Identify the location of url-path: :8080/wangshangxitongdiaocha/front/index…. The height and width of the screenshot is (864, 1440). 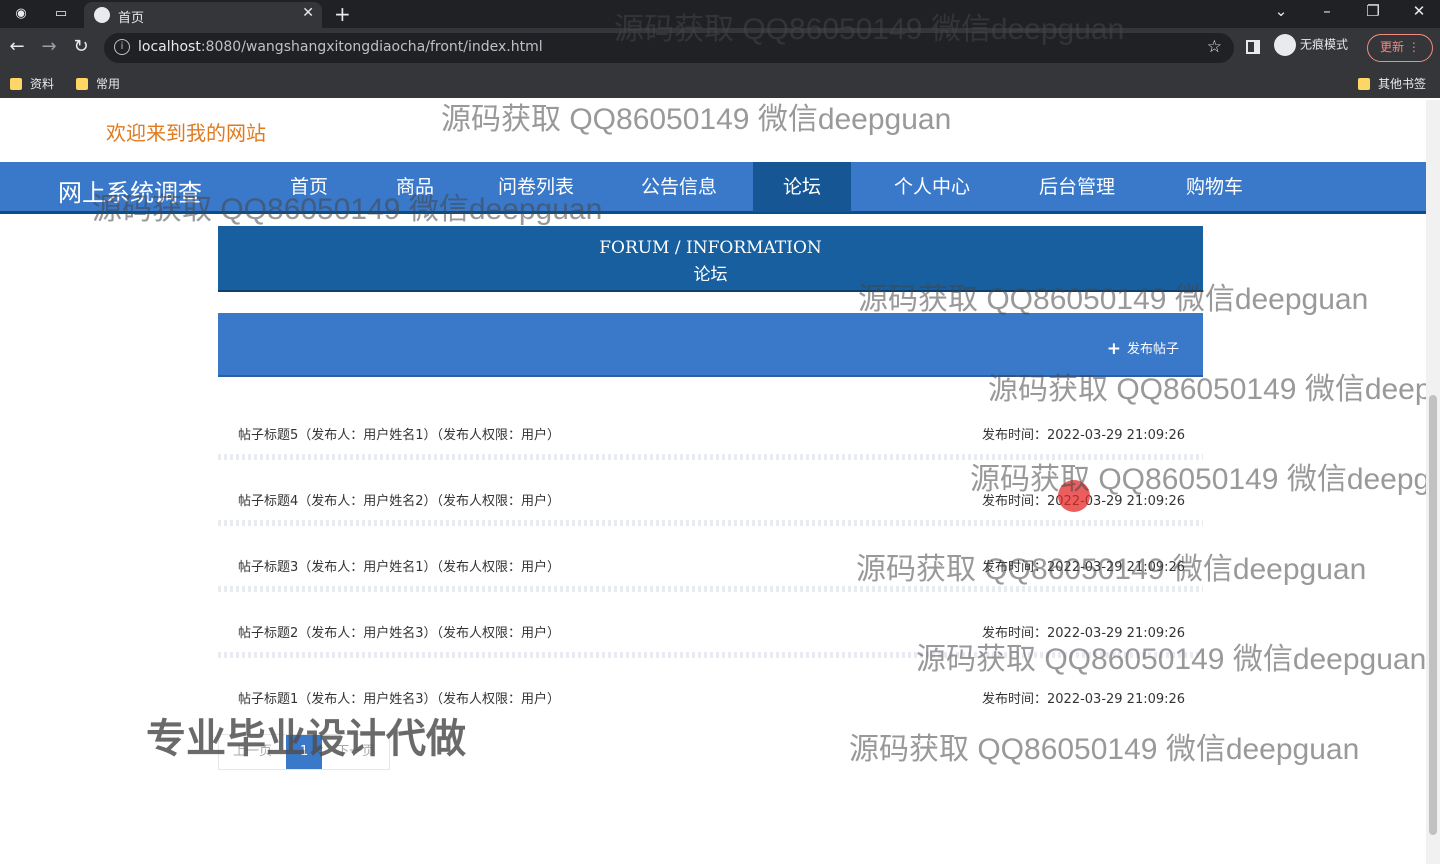
(371, 47).